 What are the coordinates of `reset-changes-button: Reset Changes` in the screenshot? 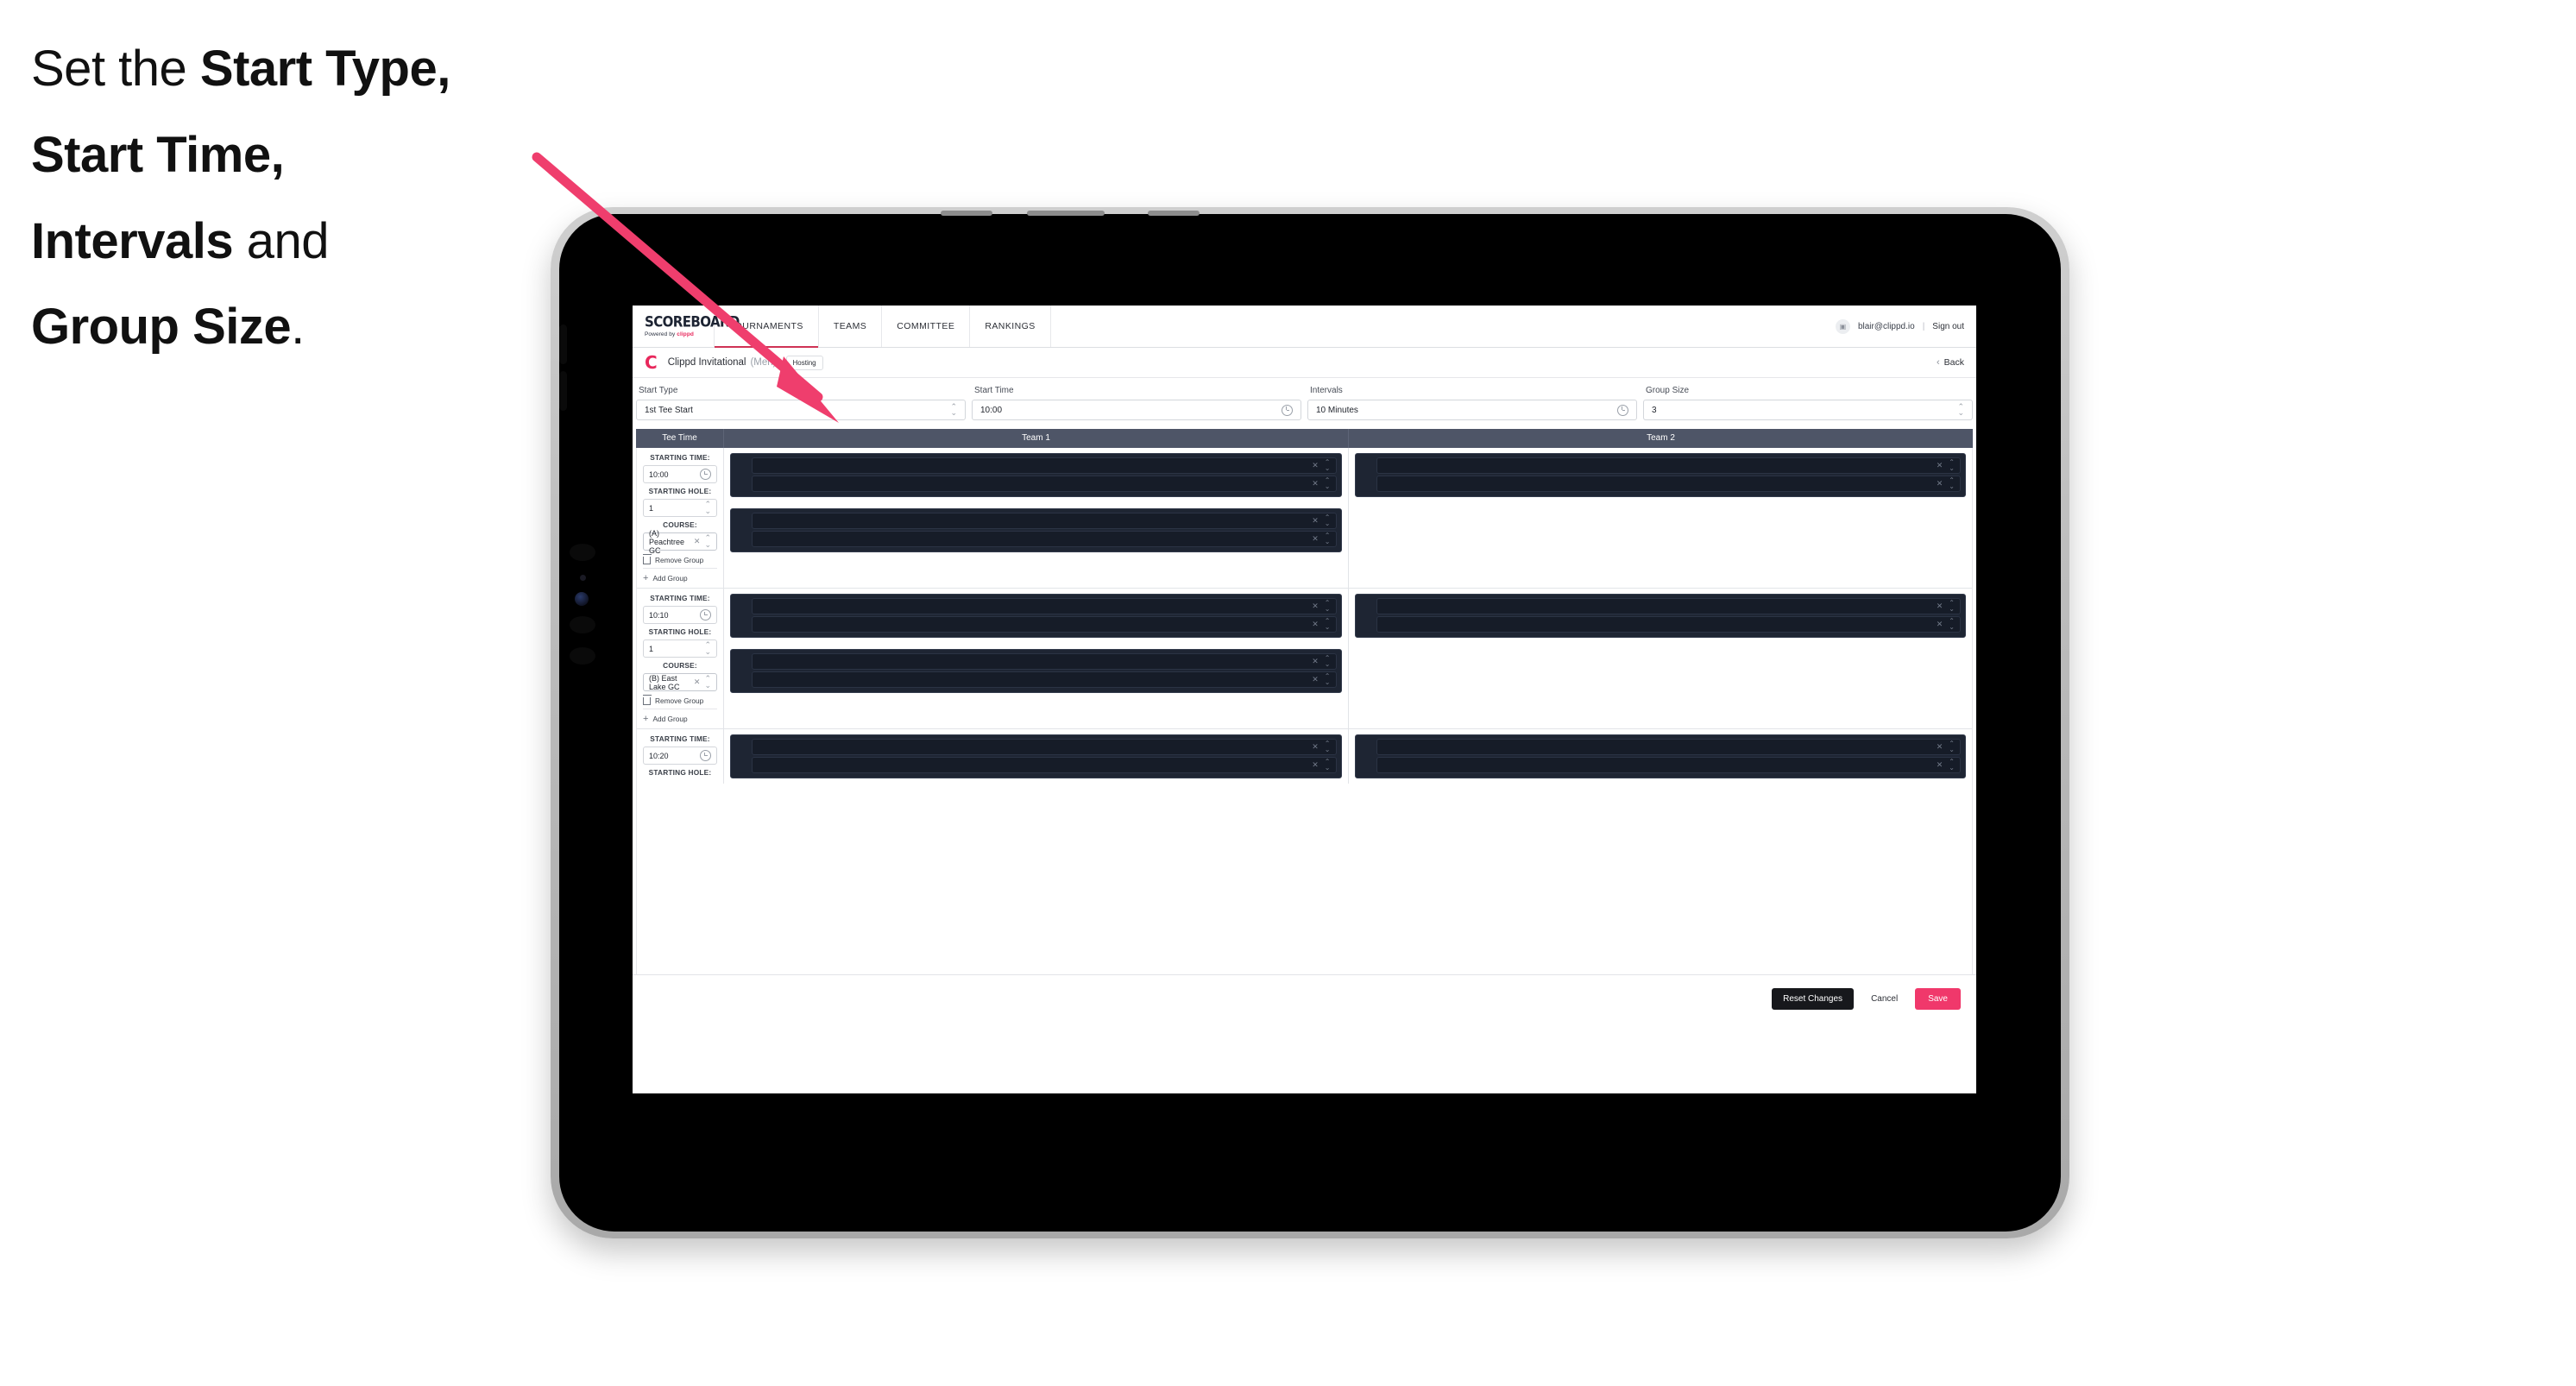 It's located at (1814, 999).